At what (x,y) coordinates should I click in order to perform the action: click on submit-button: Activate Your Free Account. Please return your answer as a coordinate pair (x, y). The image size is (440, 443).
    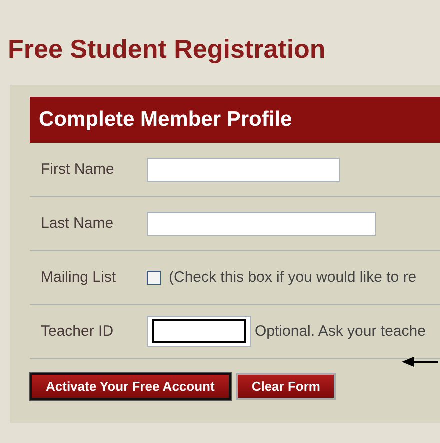
    Looking at the image, I should click on (130, 386).